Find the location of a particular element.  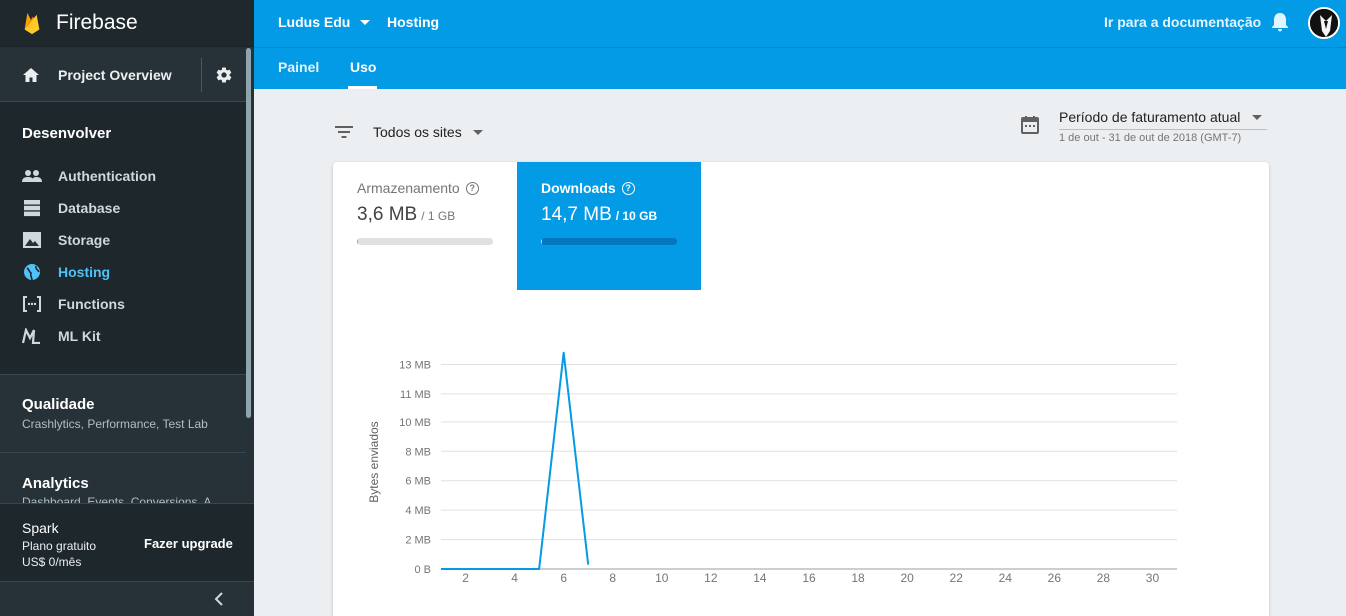

sidebar-scrollbar is located at coordinates (248, 233).